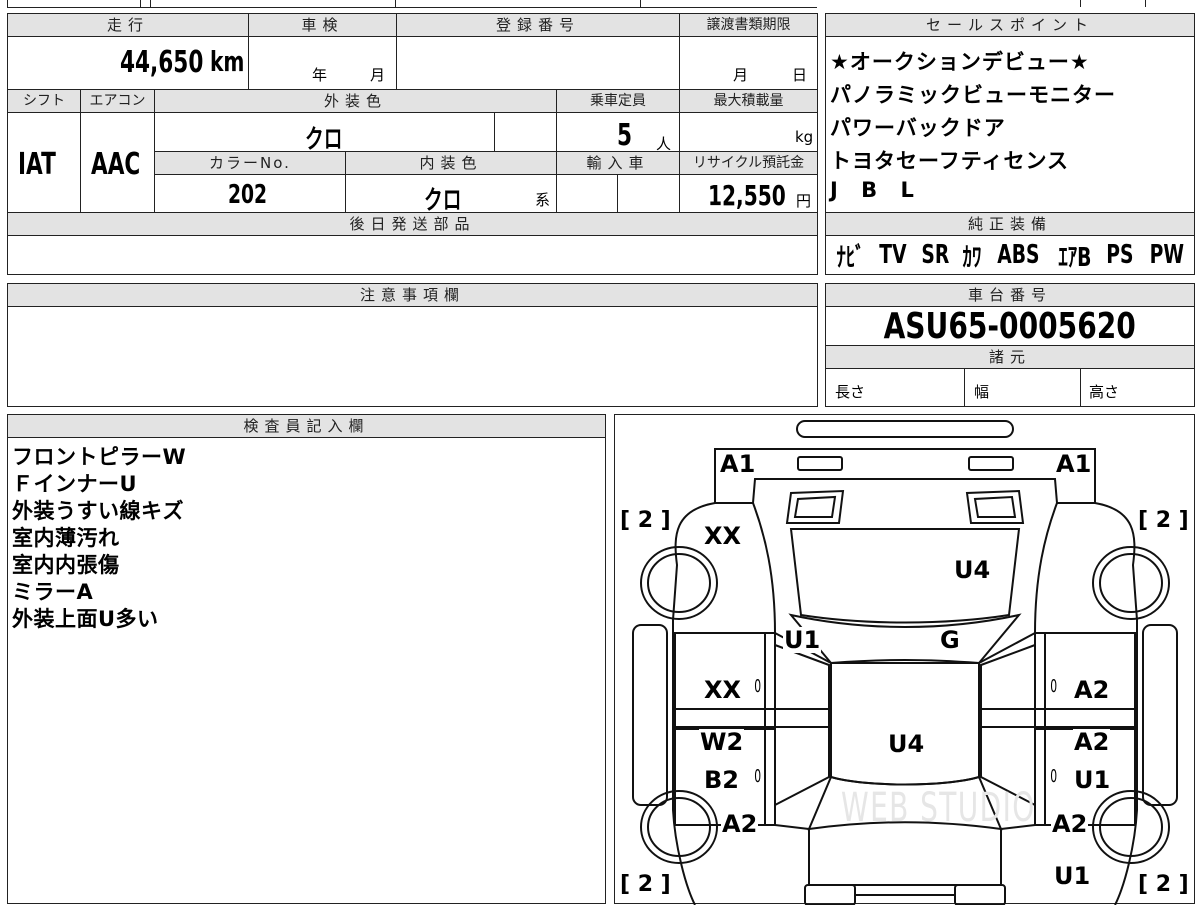  What do you see at coordinates (973, 95) in the screenshot?
I see `sales-point-line: パノラミックビューモニター` at bounding box center [973, 95].